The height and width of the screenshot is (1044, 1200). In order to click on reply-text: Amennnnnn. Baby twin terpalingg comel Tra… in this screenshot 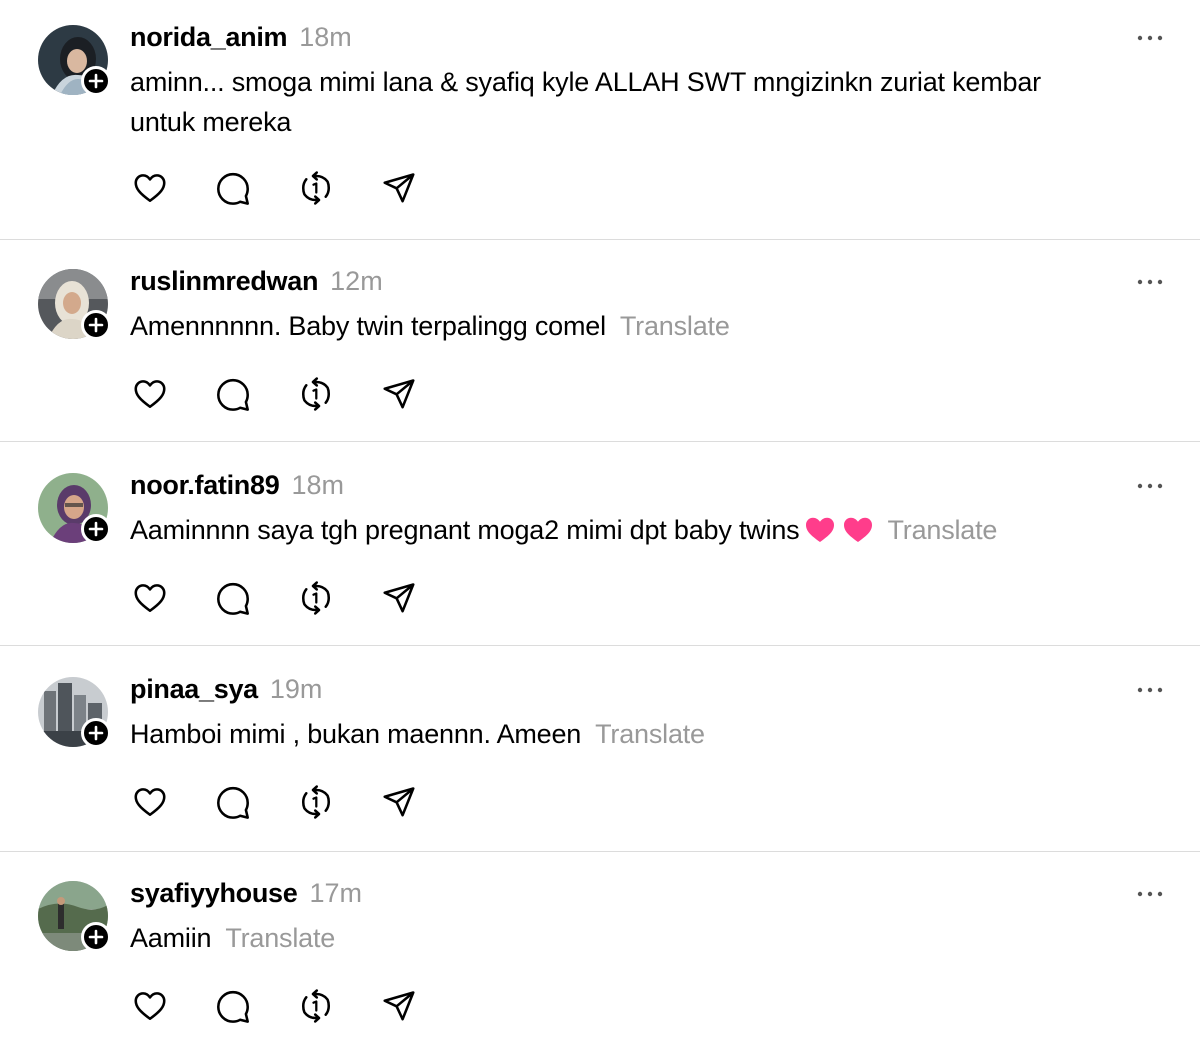, I will do `click(635, 326)`.